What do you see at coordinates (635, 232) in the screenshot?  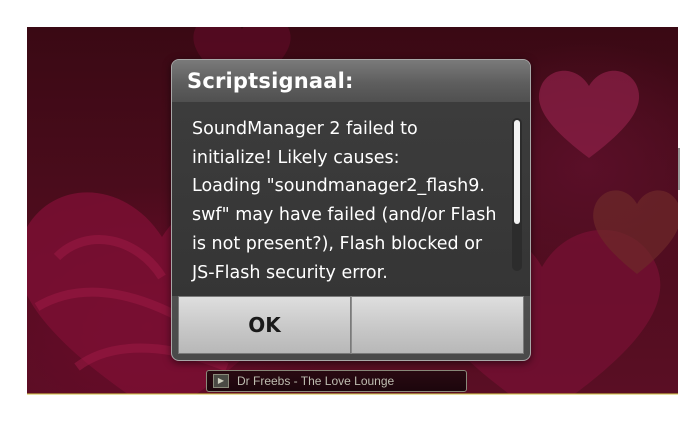 I see `heart-decoration-right-brown` at bounding box center [635, 232].